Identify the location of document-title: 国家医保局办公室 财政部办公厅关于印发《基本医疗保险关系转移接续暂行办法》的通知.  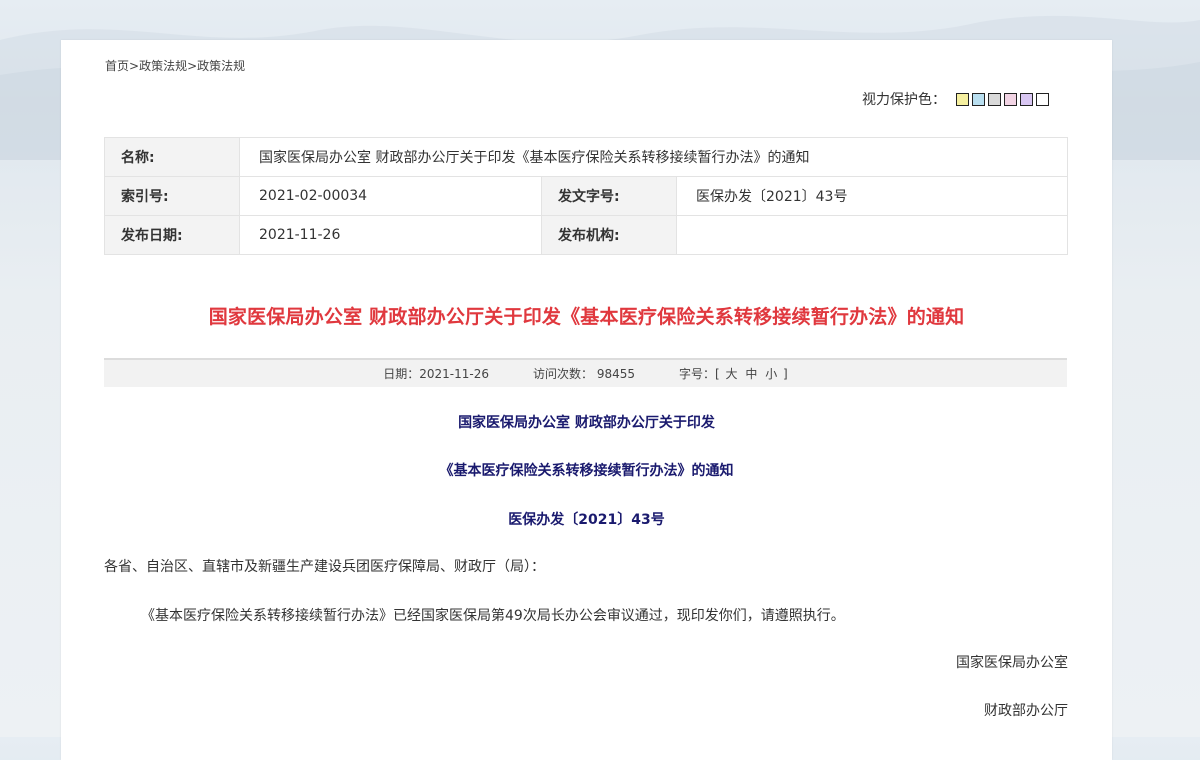
(586, 317).